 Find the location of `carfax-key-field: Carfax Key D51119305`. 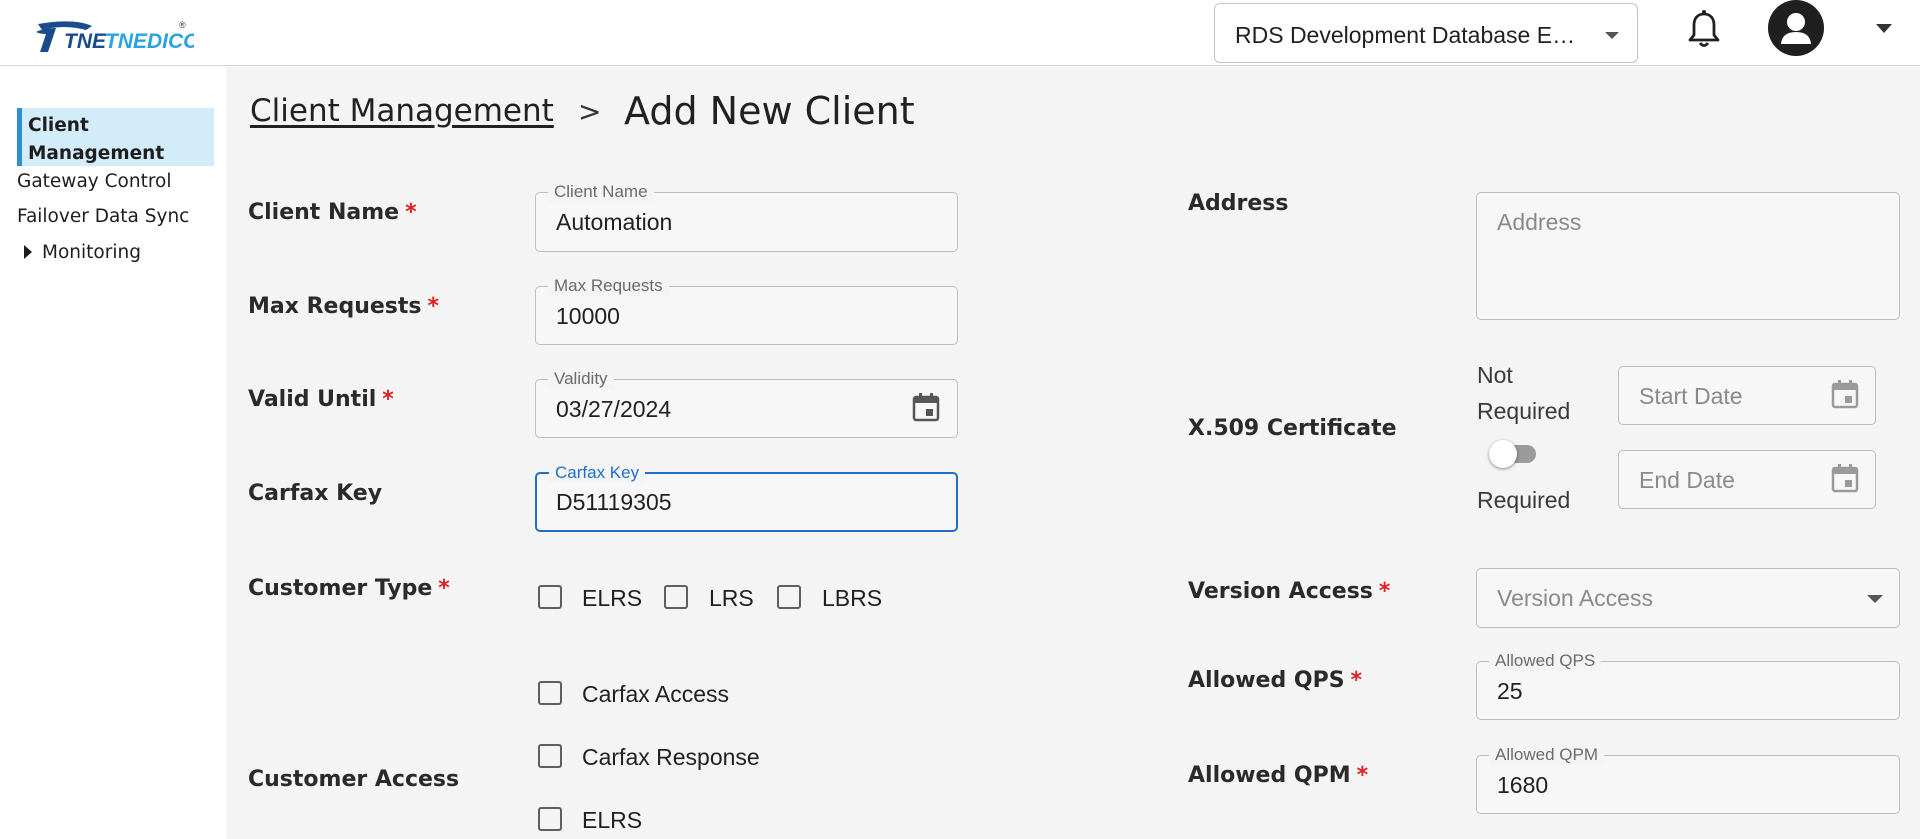

carfax-key-field: Carfax Key D51119305 is located at coordinates (746, 497).